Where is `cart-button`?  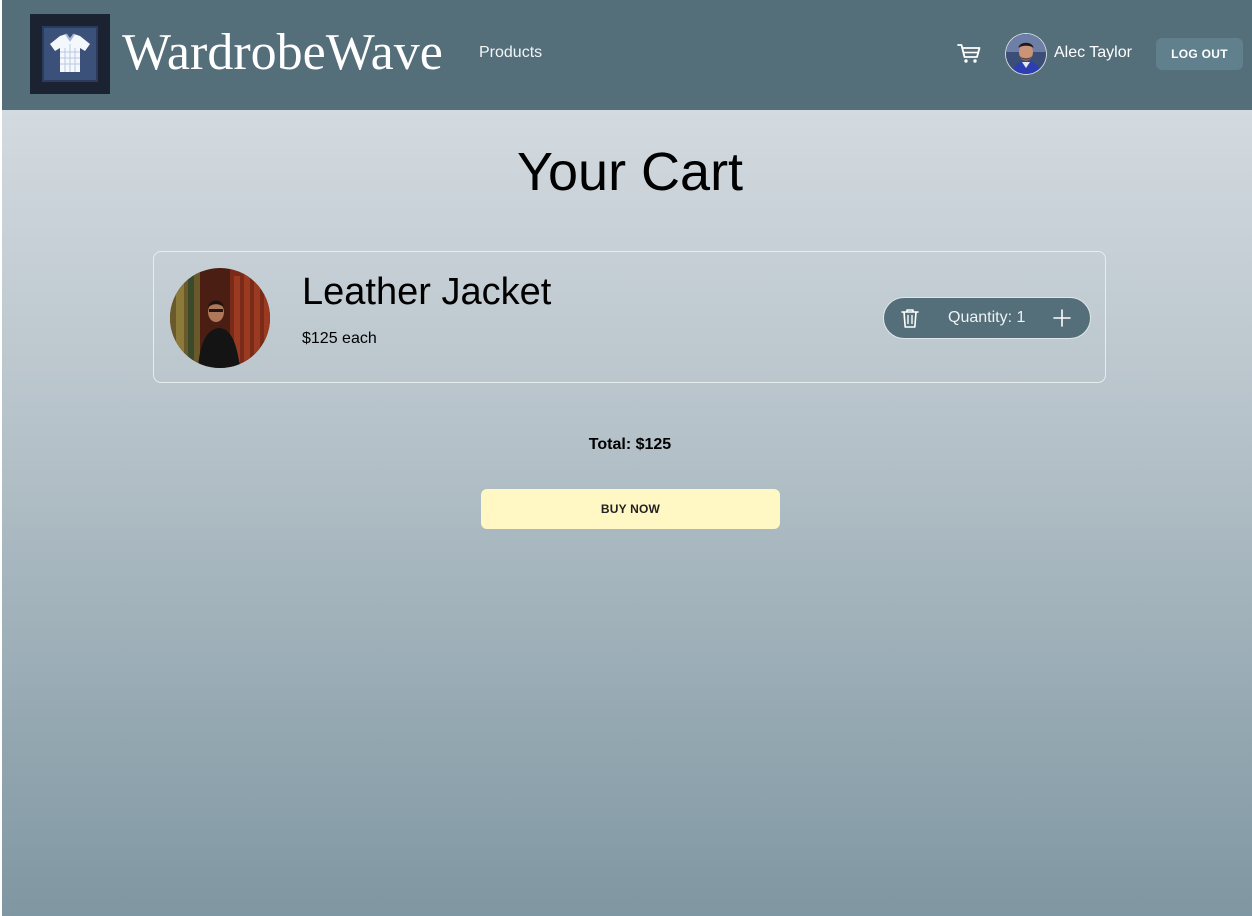 cart-button is located at coordinates (969, 53).